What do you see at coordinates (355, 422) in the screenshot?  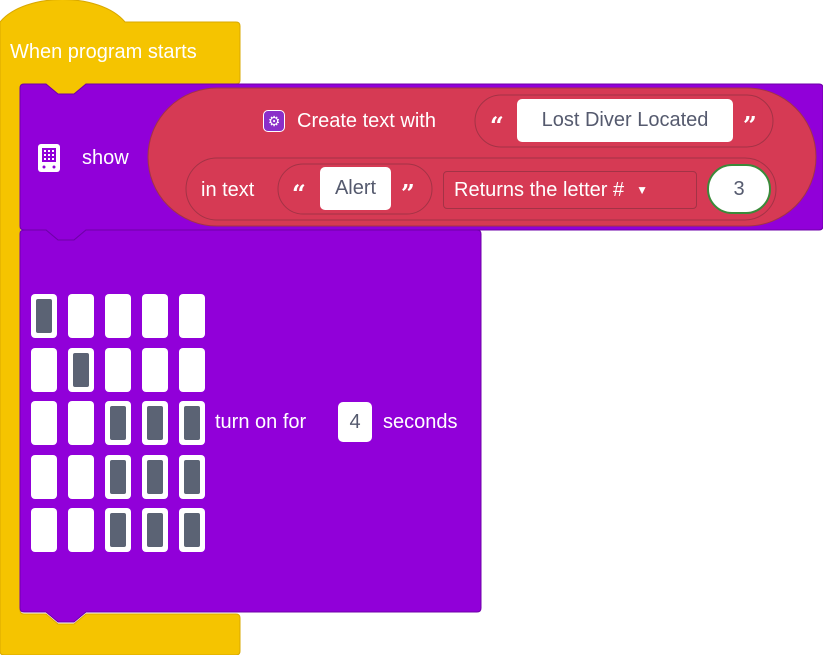 I see `duration-field: 4` at bounding box center [355, 422].